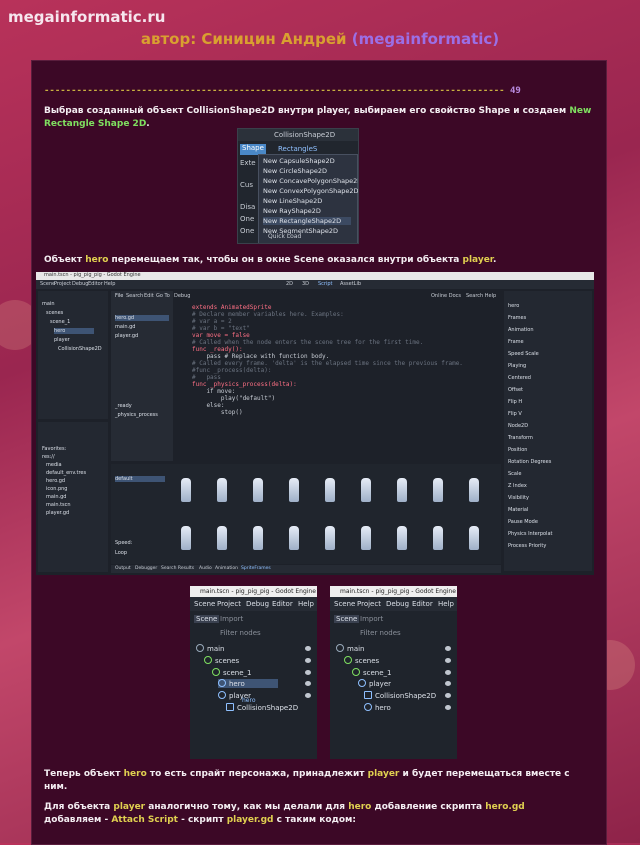 This screenshot has width=640, height=845. What do you see at coordinates (149, 296) in the screenshot?
I see `script-menu-edit: Edit` at bounding box center [149, 296].